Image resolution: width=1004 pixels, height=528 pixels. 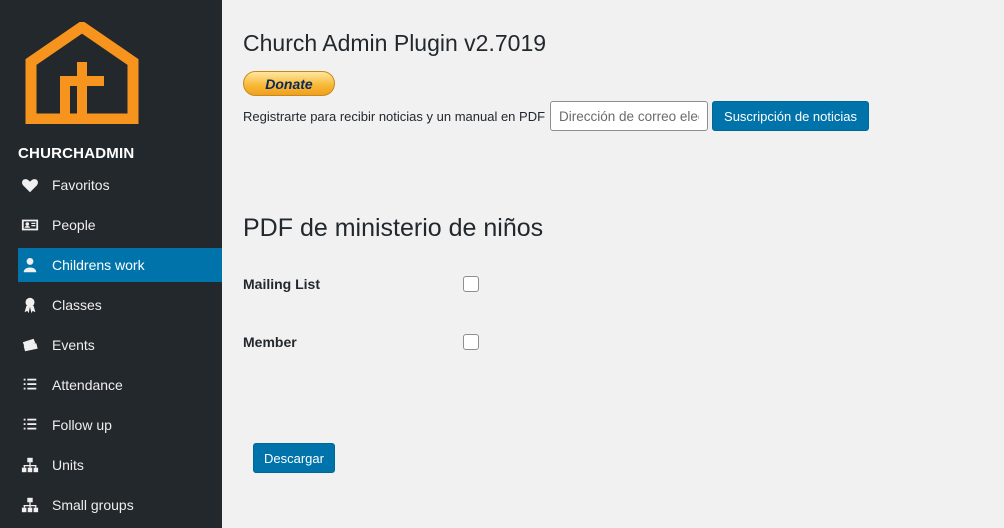 What do you see at coordinates (443, 284) in the screenshot?
I see `mailing-list-row: Mailing List` at bounding box center [443, 284].